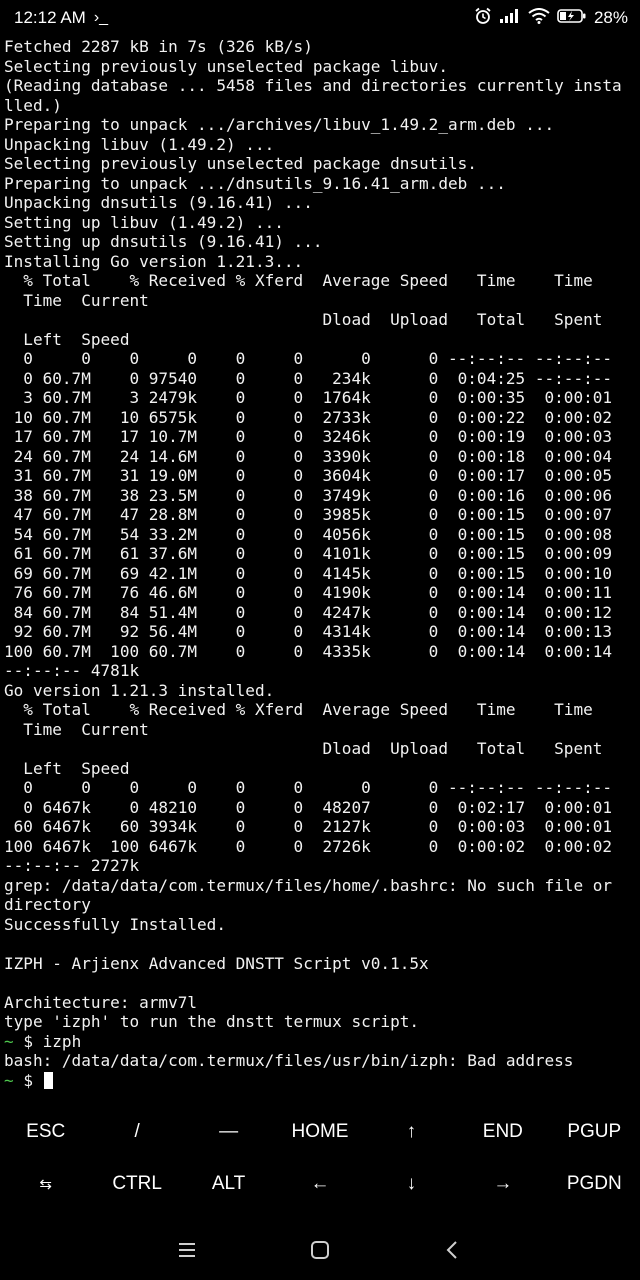 Image resolution: width=640 pixels, height=1280 pixels. Describe the element at coordinates (594, 1132) in the screenshot. I see `key-pgup: PGUP` at that location.